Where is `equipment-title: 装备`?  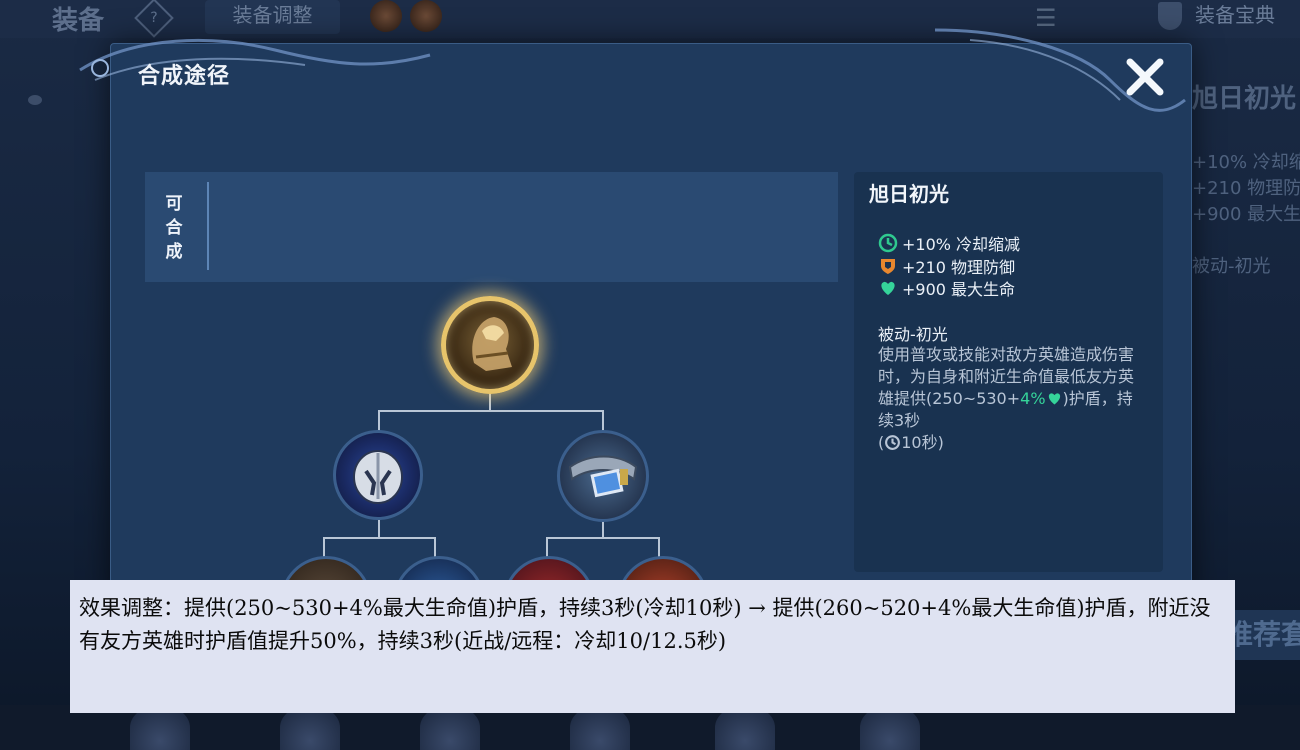
equipment-title: 装备 is located at coordinates (78, 21).